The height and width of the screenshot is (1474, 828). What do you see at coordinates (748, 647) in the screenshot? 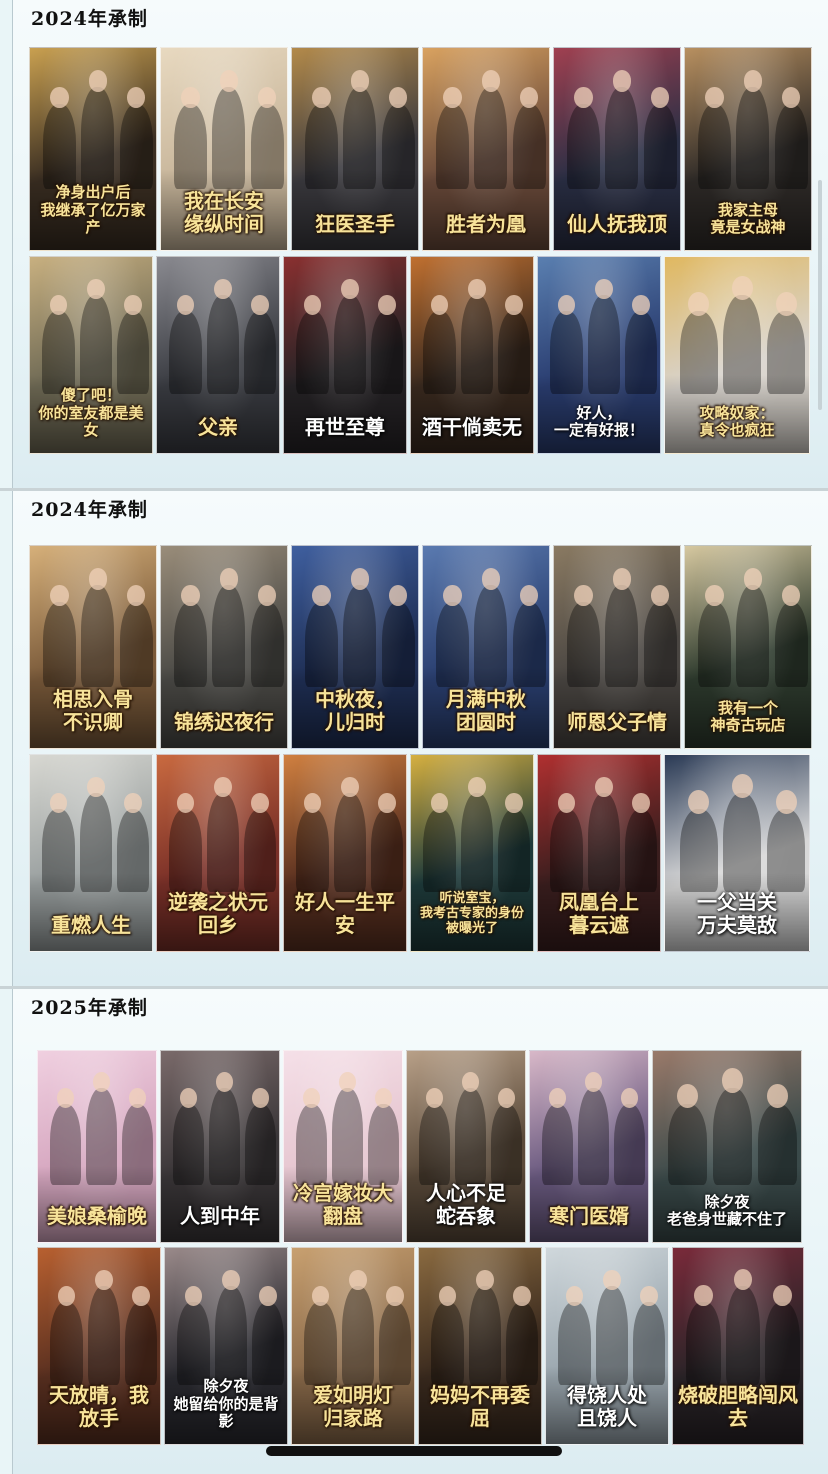
I see `poster-card: 我有一个 神奇古玩店` at bounding box center [748, 647].